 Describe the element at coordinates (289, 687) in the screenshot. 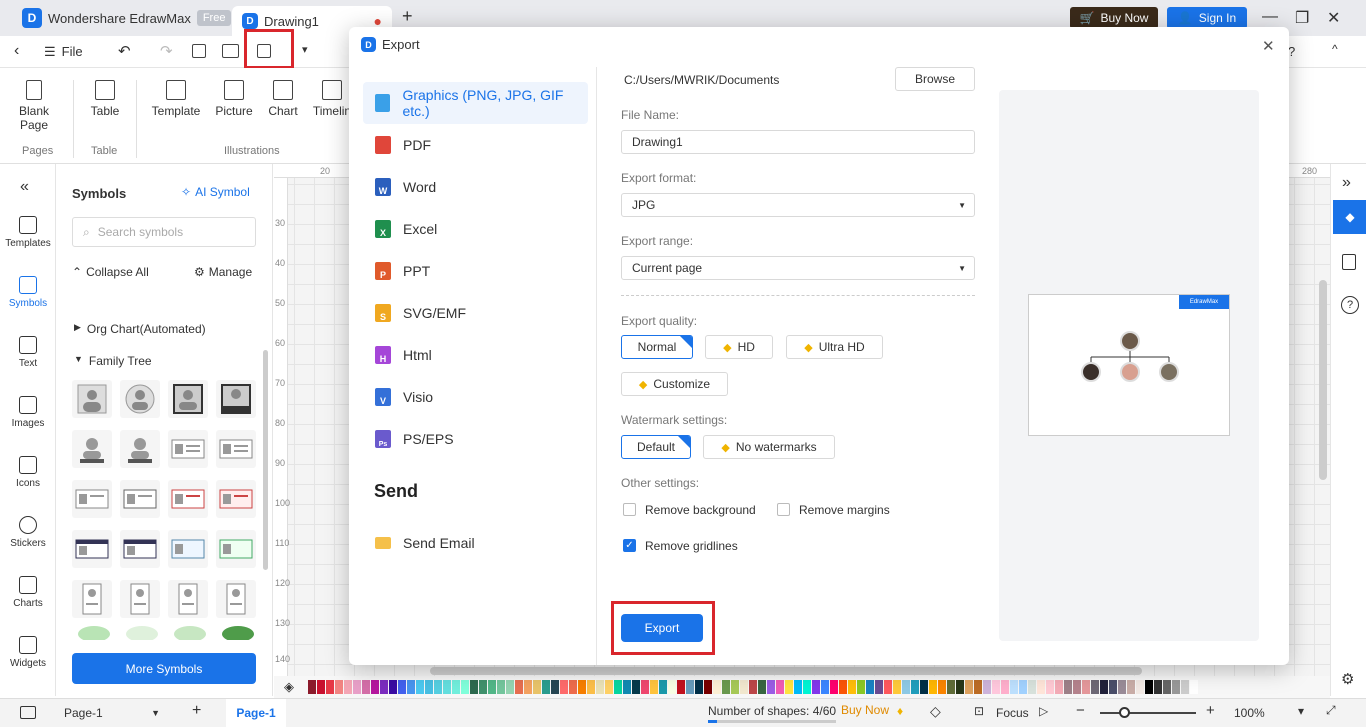

I see `fill-bucket-icon: ◈` at that location.